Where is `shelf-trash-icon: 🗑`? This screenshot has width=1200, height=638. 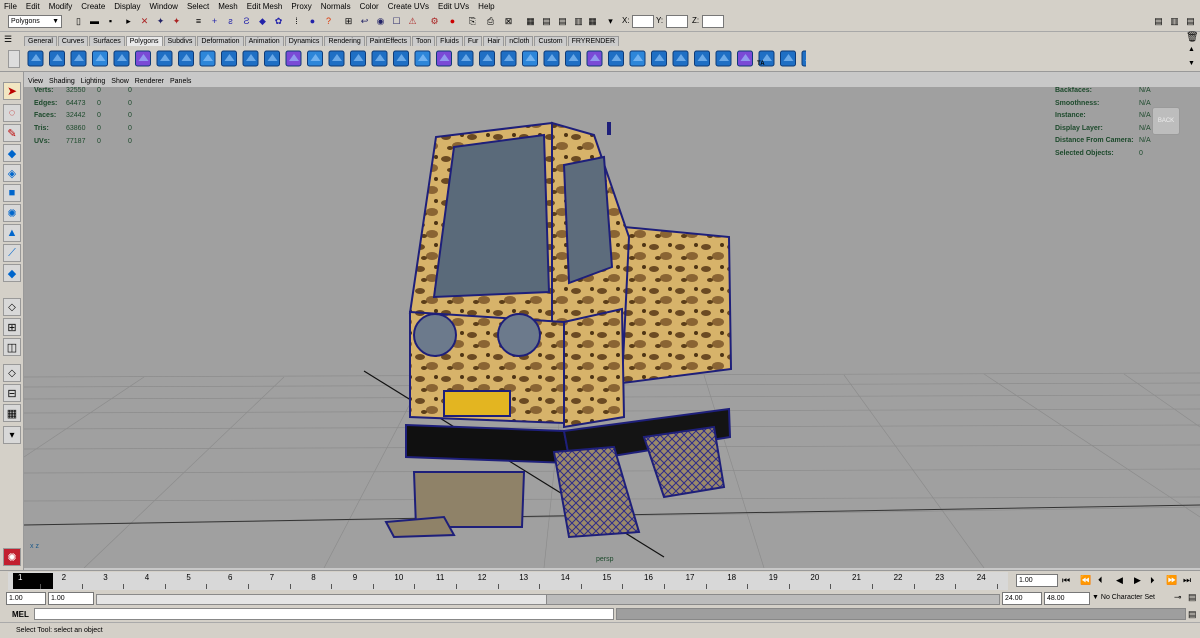 shelf-trash-icon: 🗑 is located at coordinates (1192, 38).